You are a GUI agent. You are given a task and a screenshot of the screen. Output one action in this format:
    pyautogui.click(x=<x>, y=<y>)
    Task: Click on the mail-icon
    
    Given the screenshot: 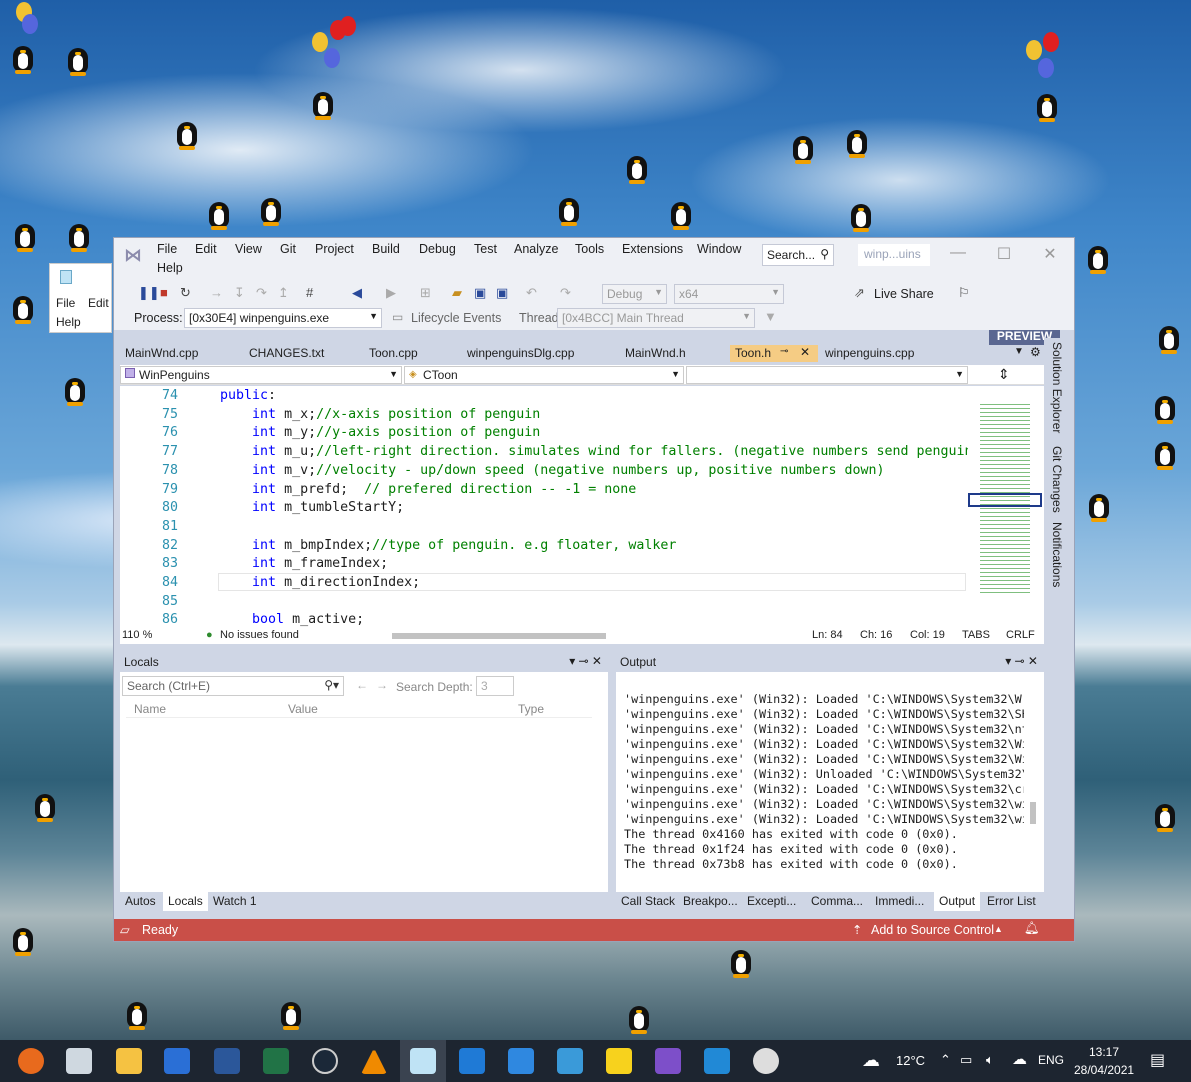 What is the action you would take?
    pyautogui.click(x=472, y=1061)
    